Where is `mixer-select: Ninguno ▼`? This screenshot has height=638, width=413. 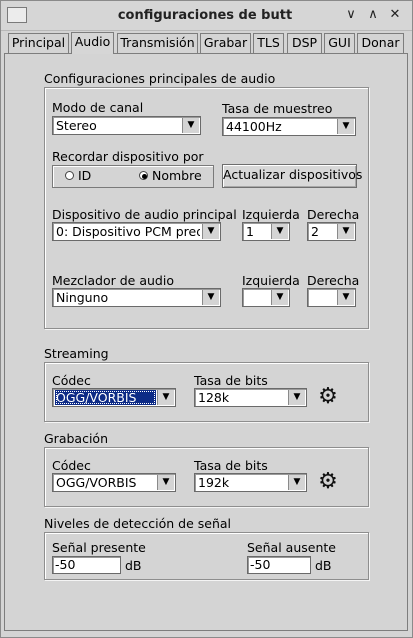 mixer-select: Ninguno ▼ is located at coordinates (136, 297).